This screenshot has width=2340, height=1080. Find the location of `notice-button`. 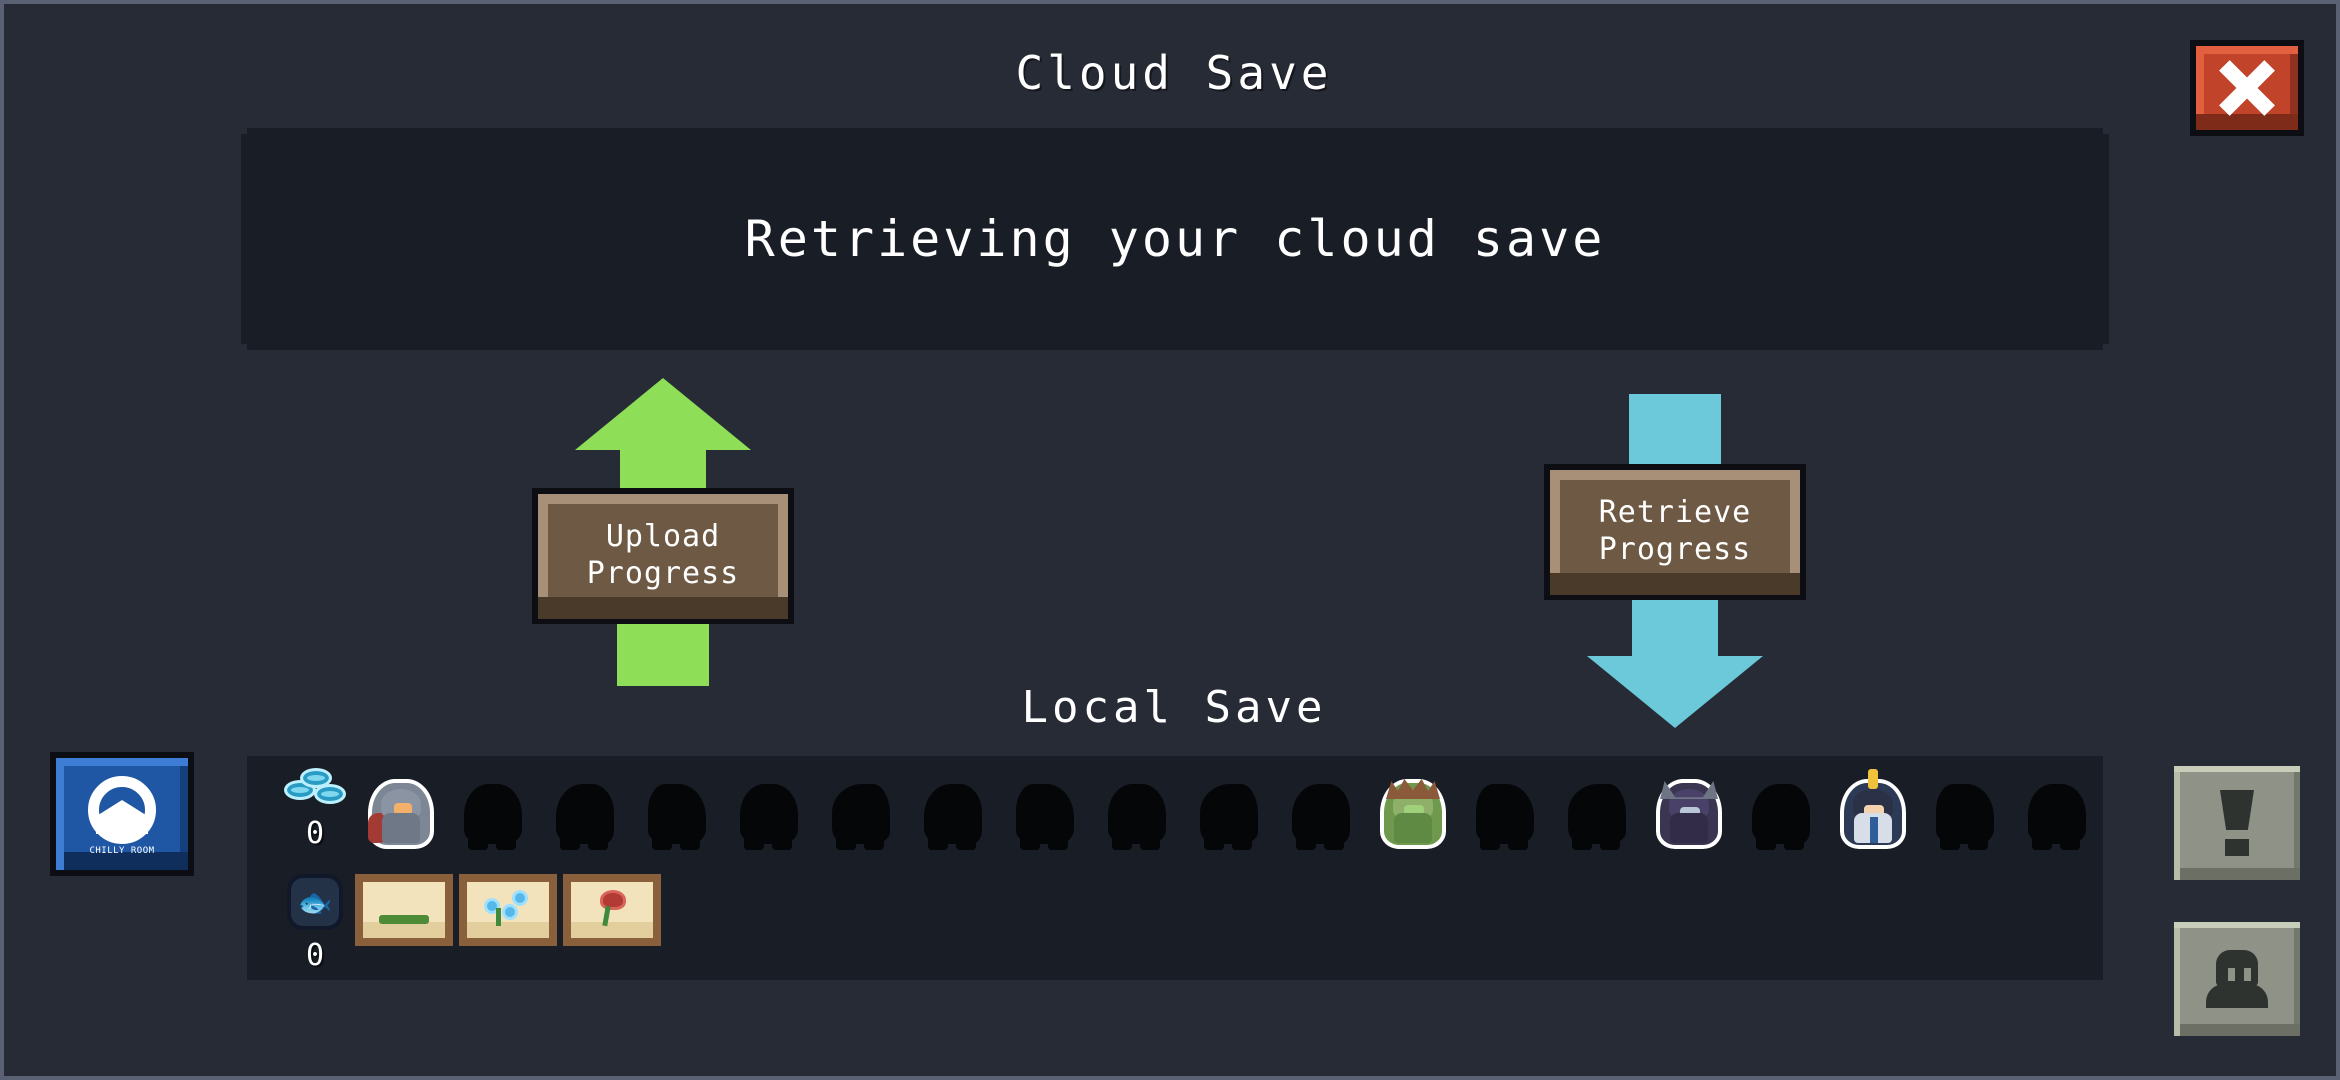

notice-button is located at coordinates (2237, 823).